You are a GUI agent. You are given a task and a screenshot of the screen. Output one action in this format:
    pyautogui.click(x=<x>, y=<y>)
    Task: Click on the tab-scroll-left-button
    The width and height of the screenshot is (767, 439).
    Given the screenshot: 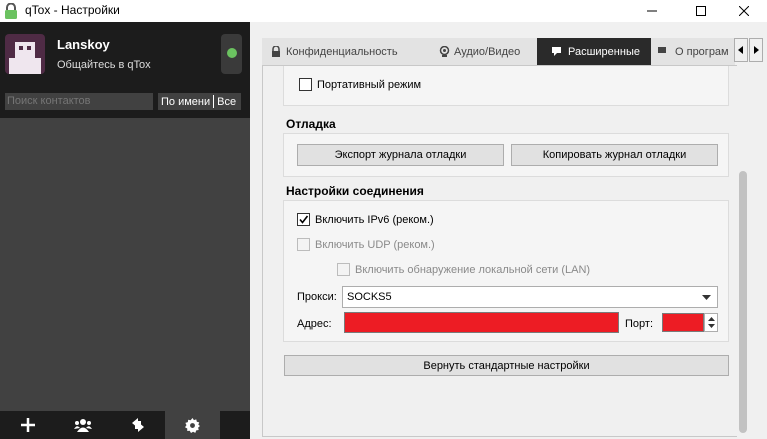 What is the action you would take?
    pyautogui.click(x=741, y=50)
    